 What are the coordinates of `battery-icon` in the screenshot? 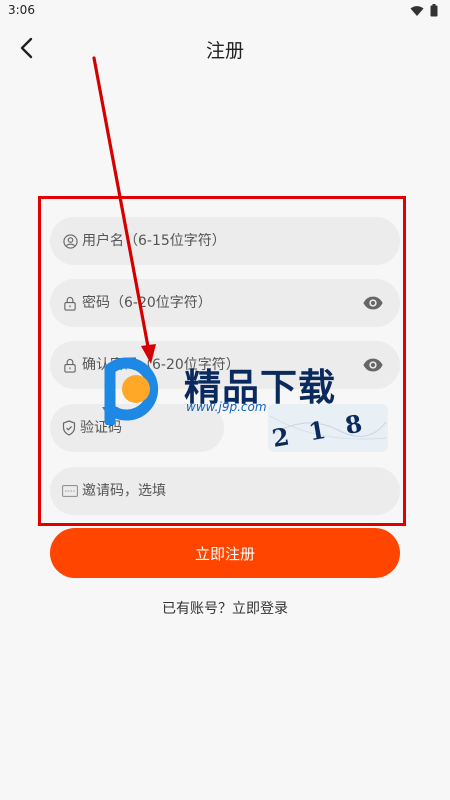 It's located at (434, 10).